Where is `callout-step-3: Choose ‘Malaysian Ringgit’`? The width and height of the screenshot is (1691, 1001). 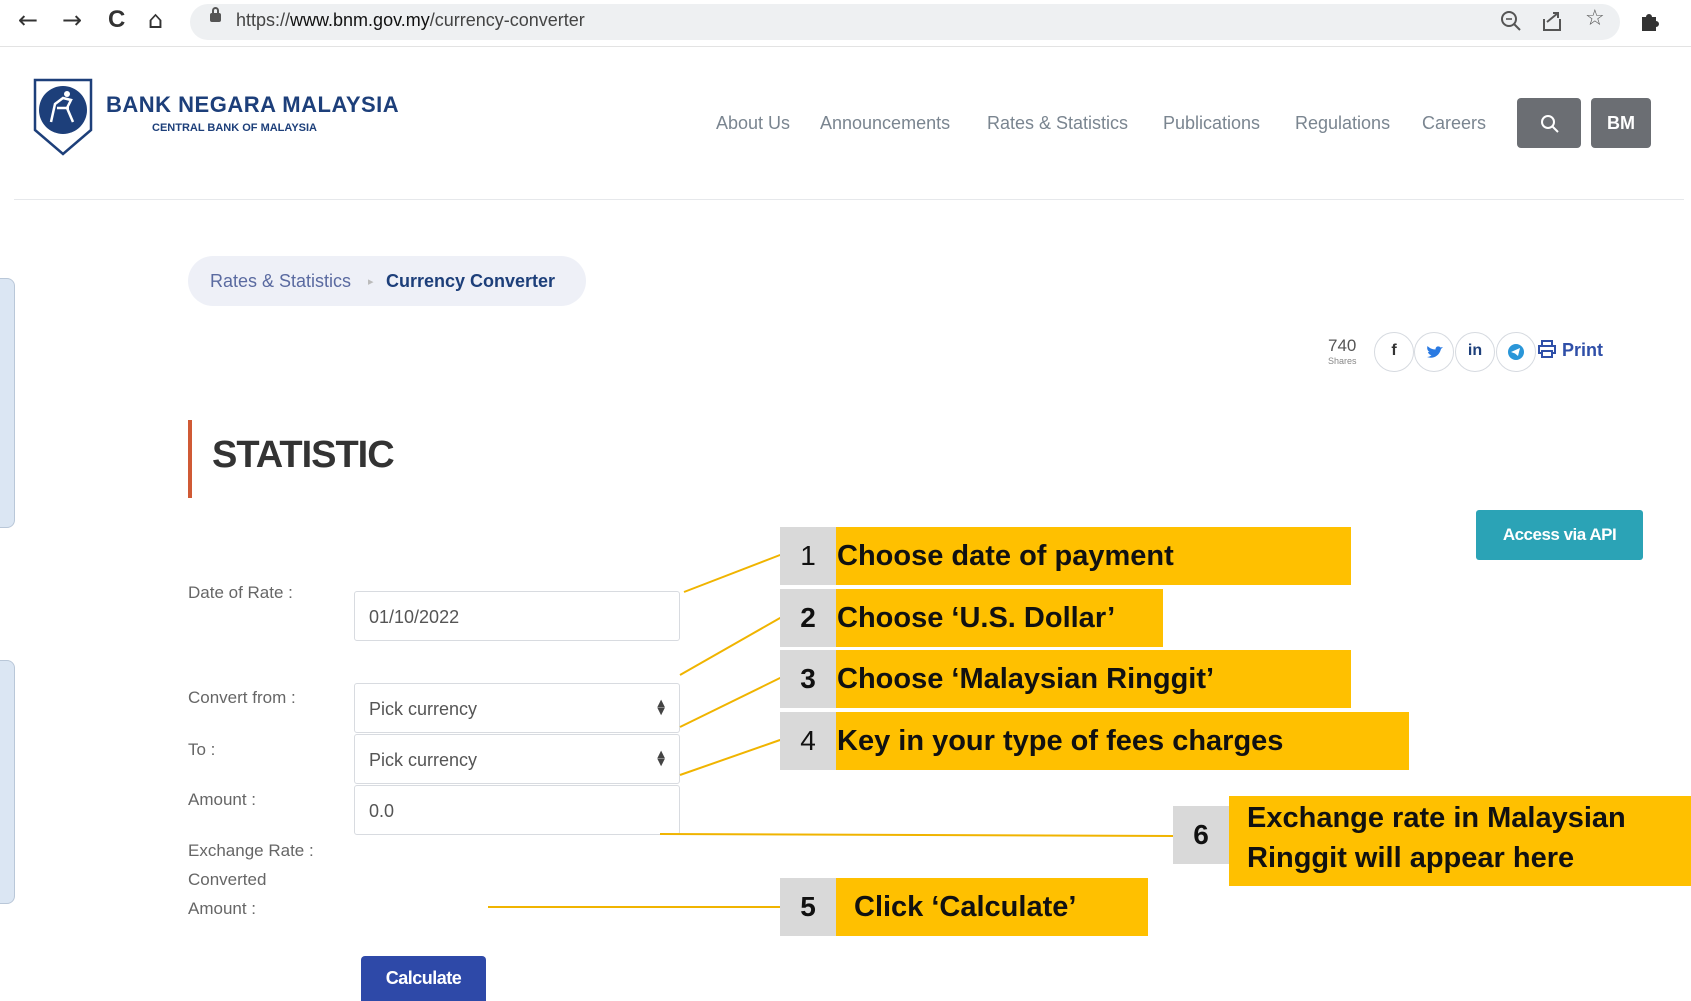 callout-step-3: Choose ‘Malaysian Ringgit’ is located at coordinates (1093, 679).